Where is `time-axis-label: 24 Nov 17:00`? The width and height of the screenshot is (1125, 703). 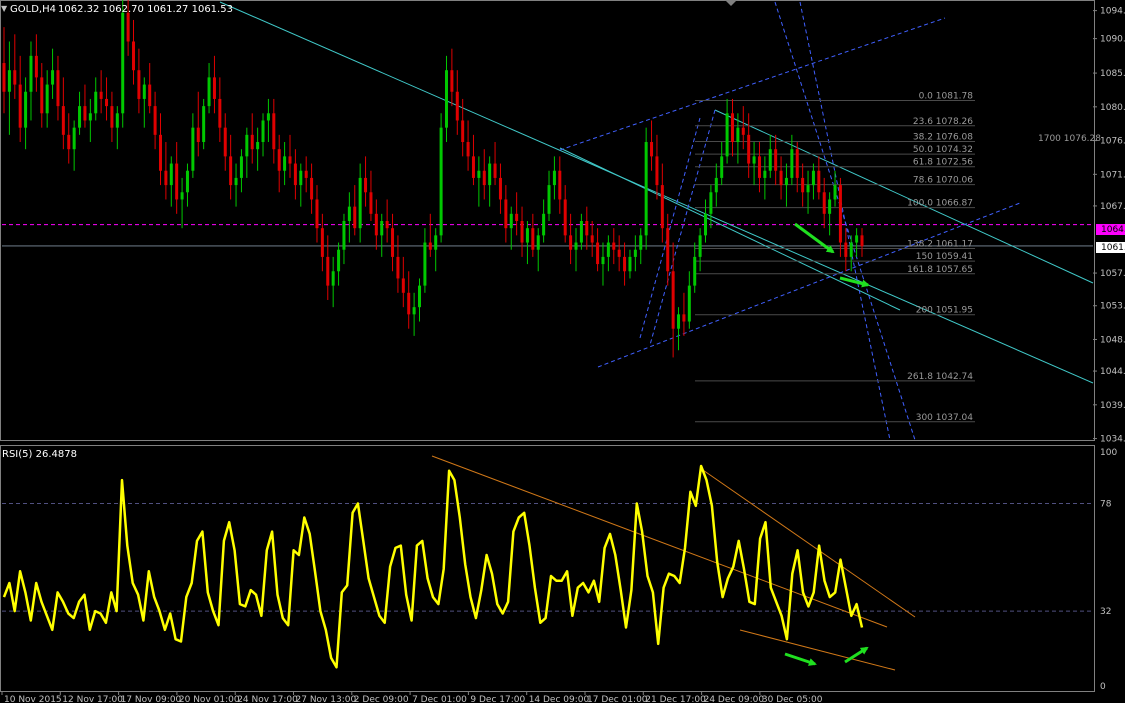 time-axis-label: 24 Nov 17:00 is located at coordinates (267, 699).